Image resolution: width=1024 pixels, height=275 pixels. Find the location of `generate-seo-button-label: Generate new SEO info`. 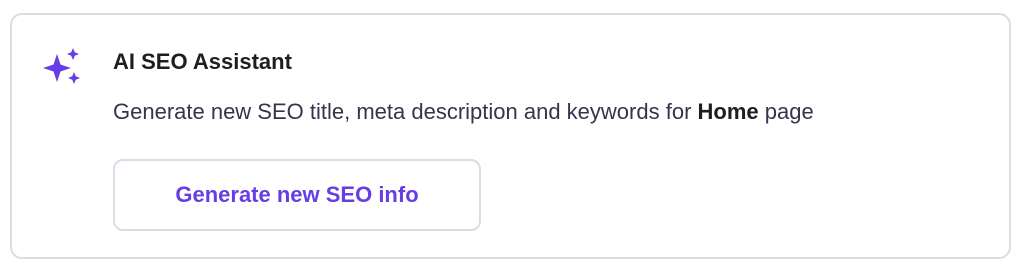

generate-seo-button-label: Generate new SEO info is located at coordinates (297, 194).